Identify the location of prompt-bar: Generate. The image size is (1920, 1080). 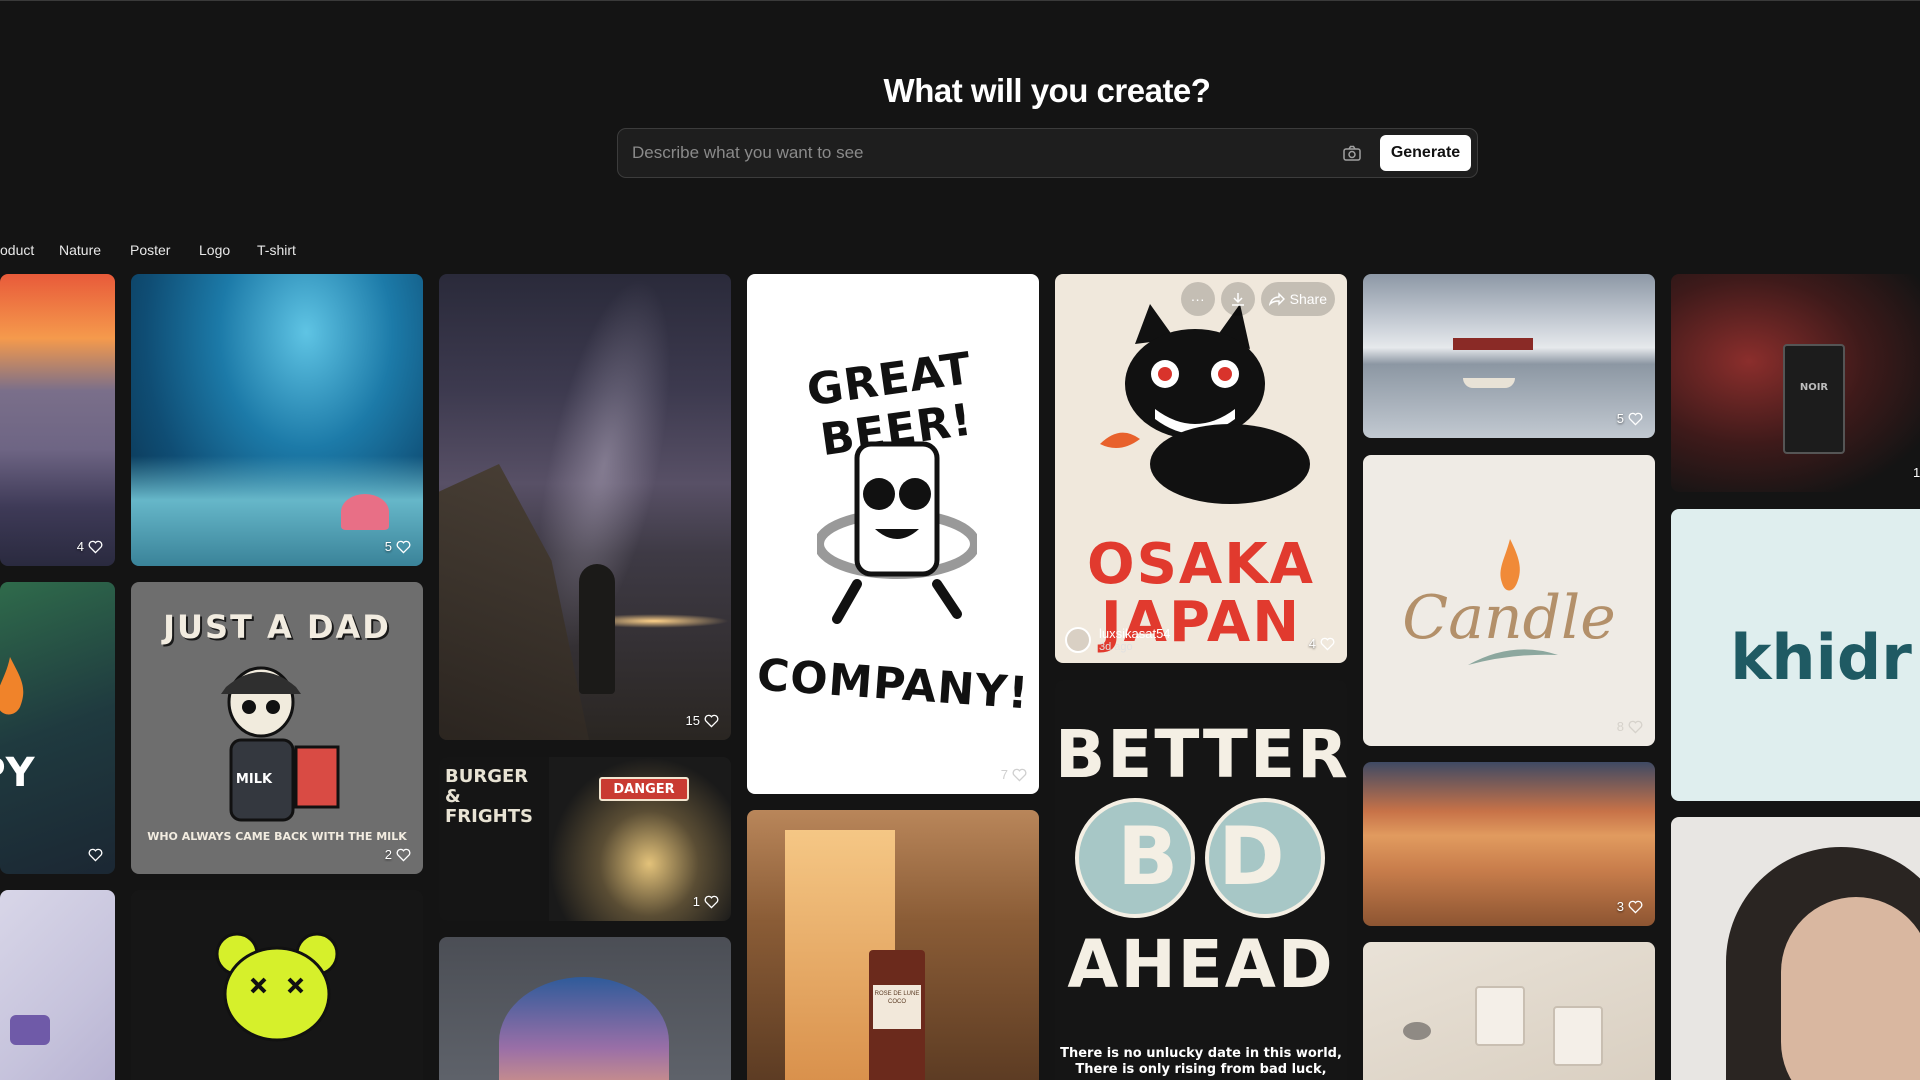
(1047, 153).